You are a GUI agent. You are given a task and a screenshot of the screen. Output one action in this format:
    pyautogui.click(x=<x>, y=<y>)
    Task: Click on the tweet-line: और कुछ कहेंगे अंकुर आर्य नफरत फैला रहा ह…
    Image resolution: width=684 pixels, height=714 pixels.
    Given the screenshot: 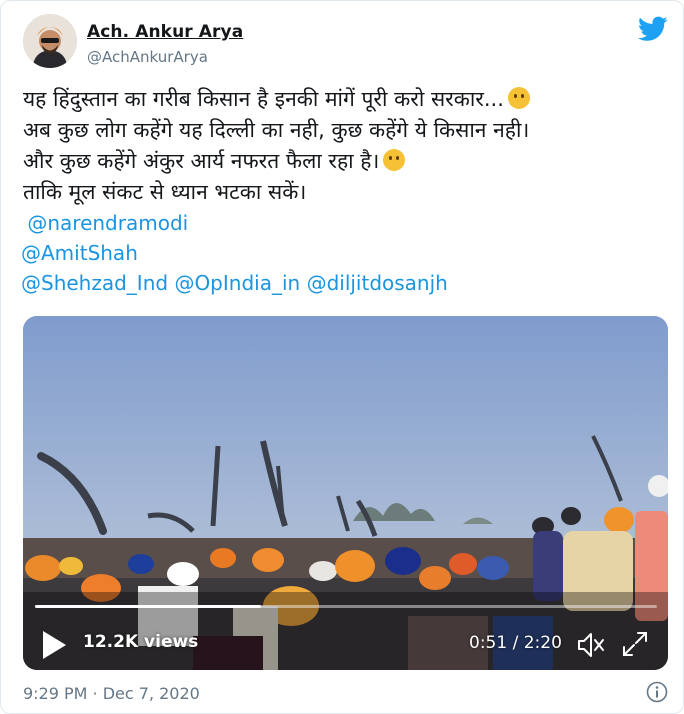 What is the action you would take?
    pyautogui.click(x=276, y=161)
    